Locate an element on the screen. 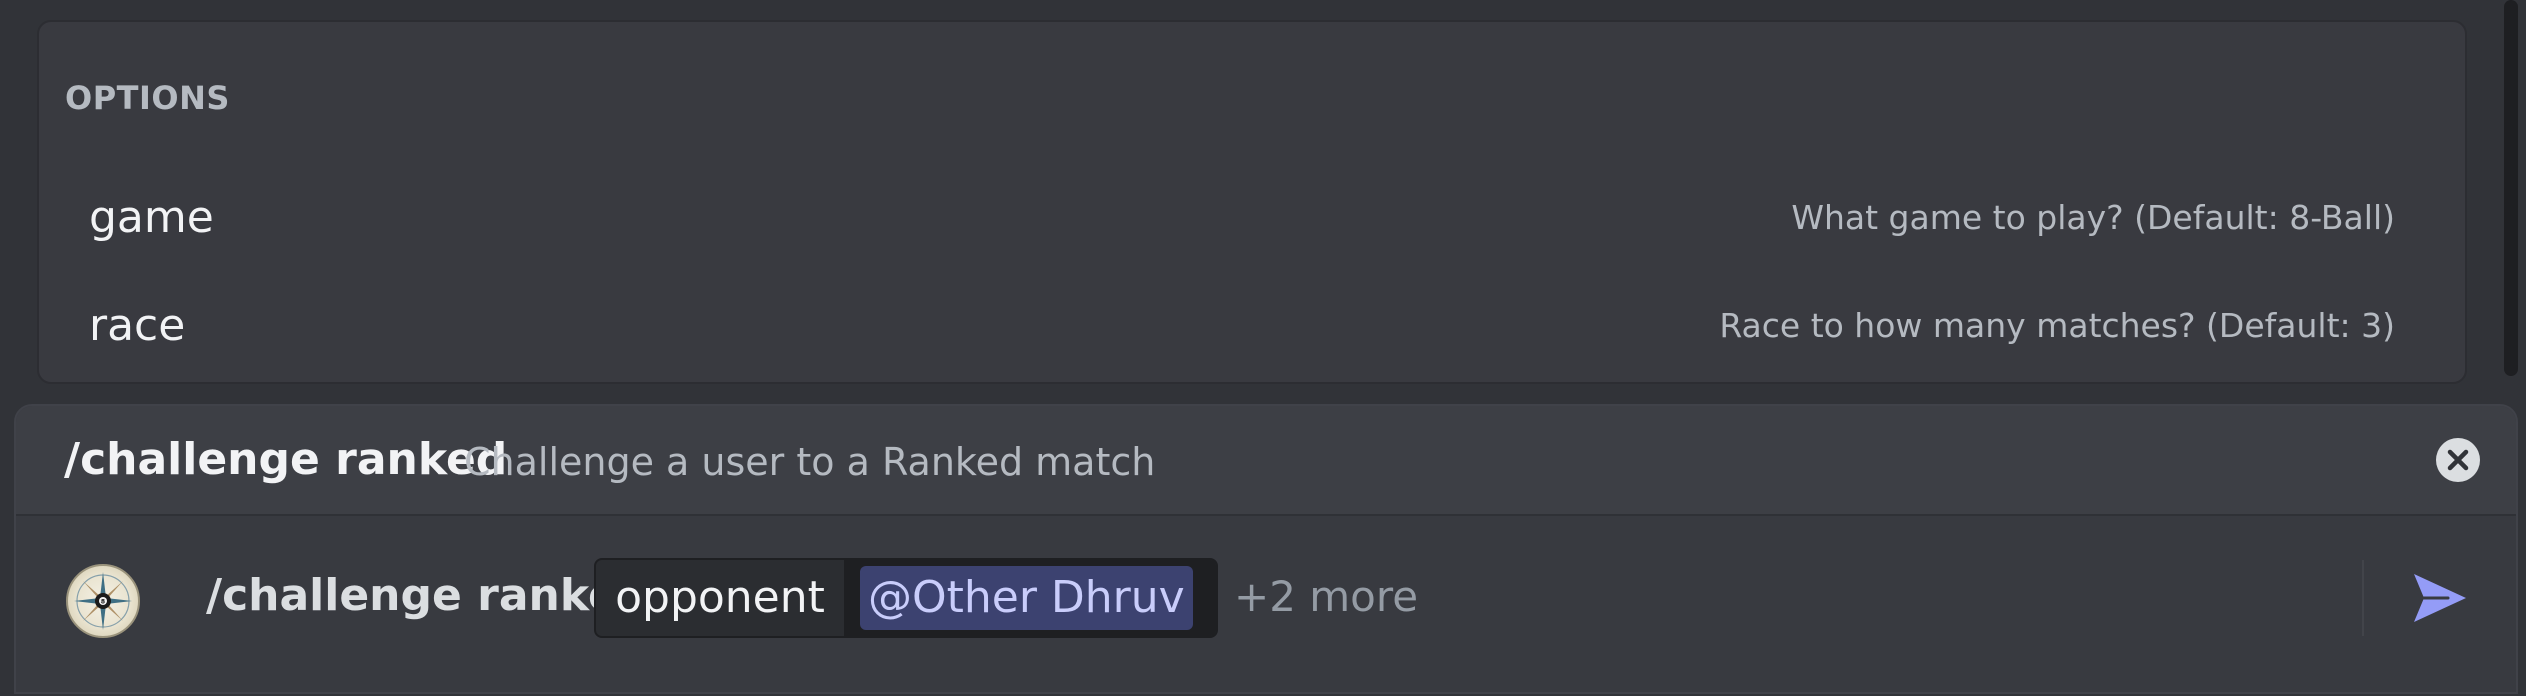 The width and height of the screenshot is (2526, 696). command-description: Challenge a user to a Ranked match is located at coordinates (810, 462).